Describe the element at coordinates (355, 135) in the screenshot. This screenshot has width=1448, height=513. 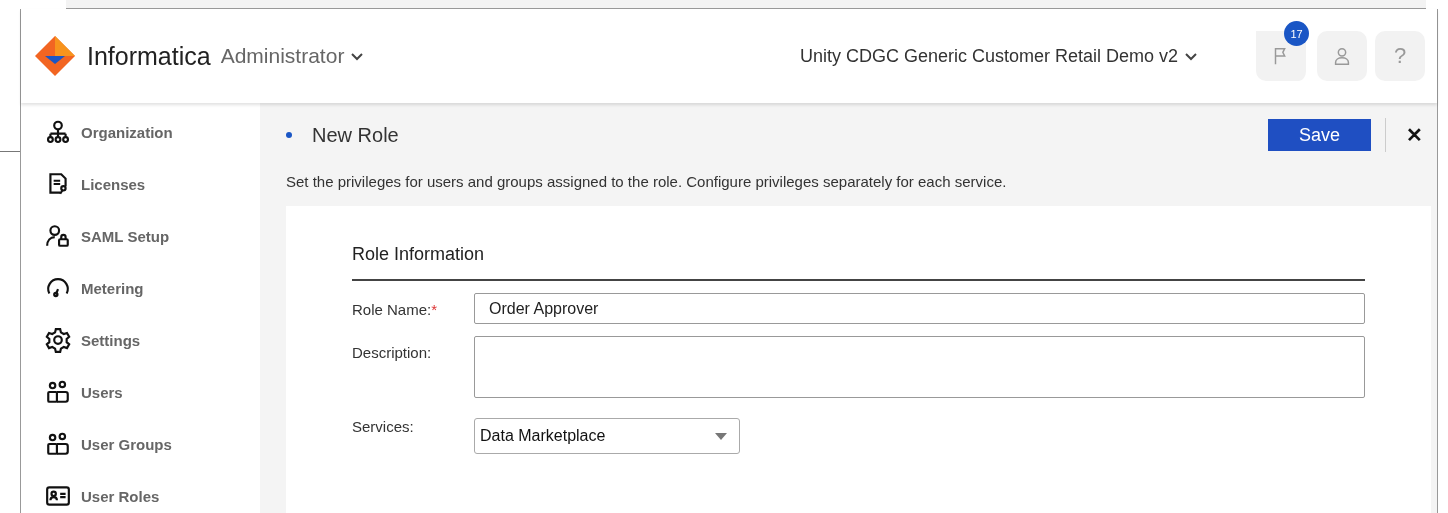
I see `page-title: New Role` at that location.